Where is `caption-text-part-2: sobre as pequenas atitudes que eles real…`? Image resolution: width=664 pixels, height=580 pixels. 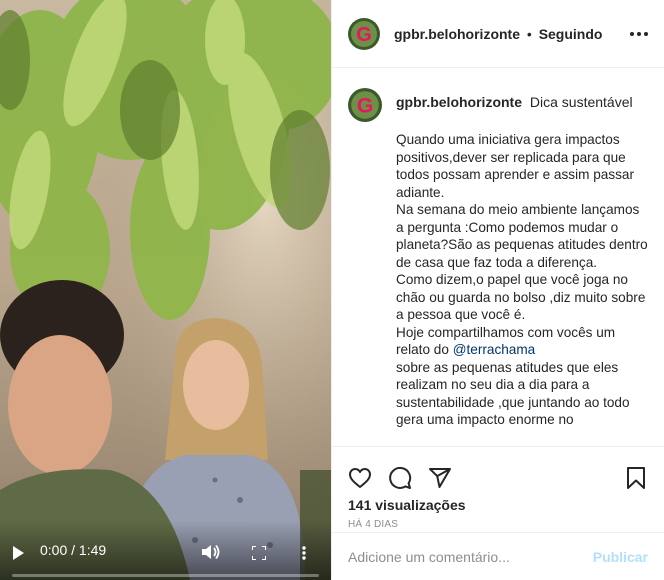 caption-text-part-2: sobre as pequenas atitudes que eles real… is located at coordinates (513, 393).